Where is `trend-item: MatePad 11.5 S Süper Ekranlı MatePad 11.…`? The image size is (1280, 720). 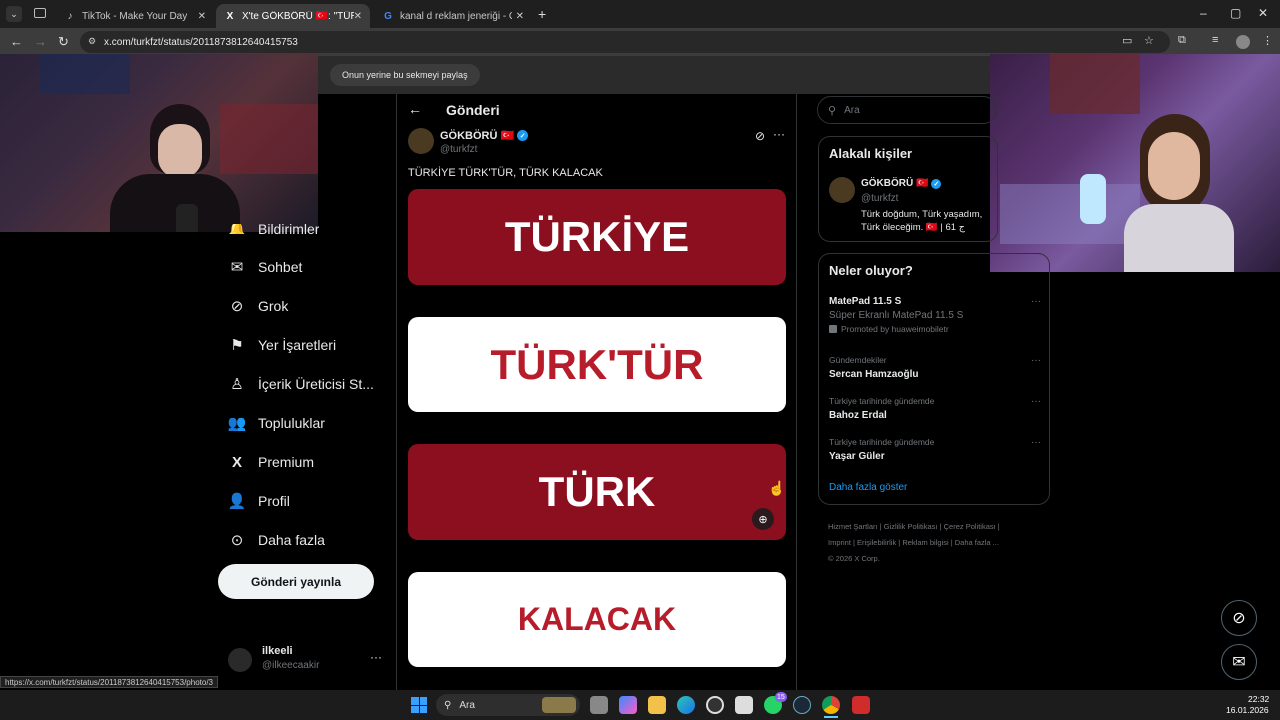 trend-item: MatePad 11.5 S Süper Ekranlı MatePad 11.… is located at coordinates (935, 318).